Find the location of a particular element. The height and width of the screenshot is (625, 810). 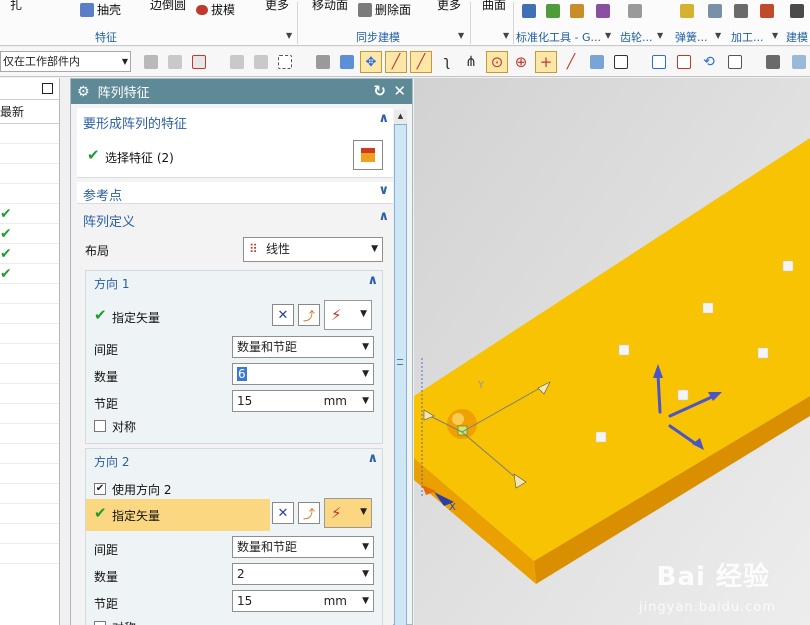

section-header: 参考点 is located at coordinates (102, 194).